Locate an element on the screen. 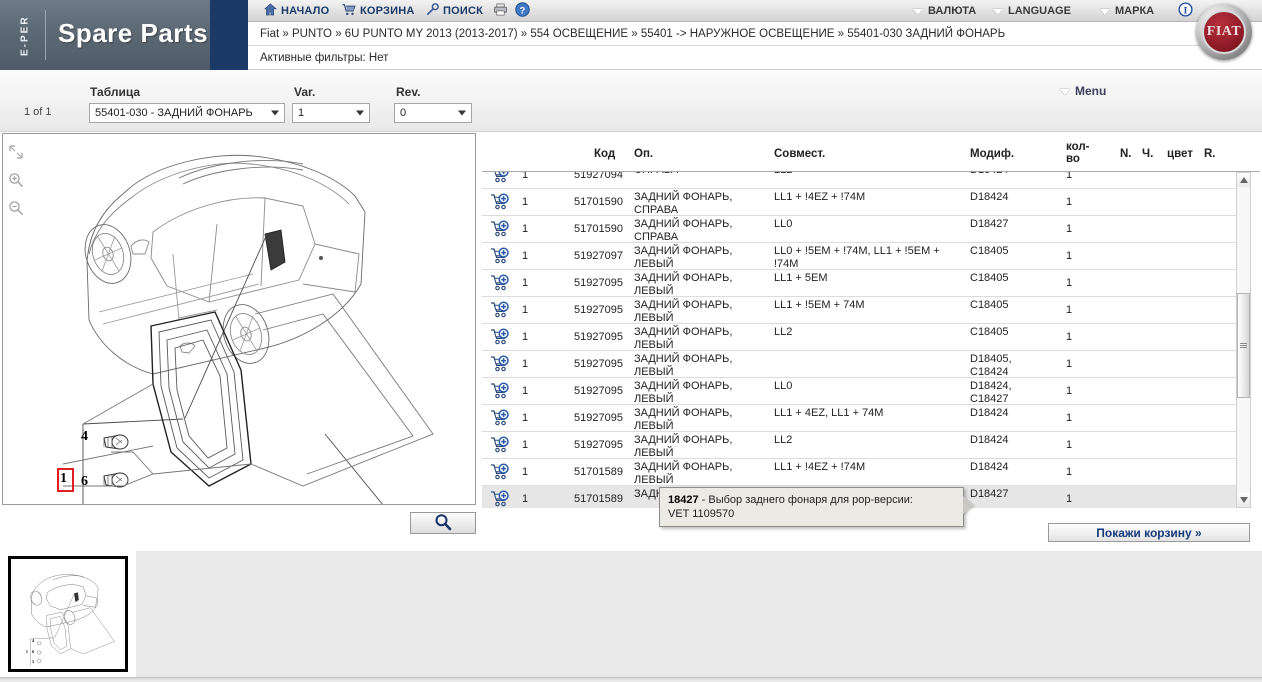  part-modifier: D18405, C18424 is located at coordinates (1010, 365).